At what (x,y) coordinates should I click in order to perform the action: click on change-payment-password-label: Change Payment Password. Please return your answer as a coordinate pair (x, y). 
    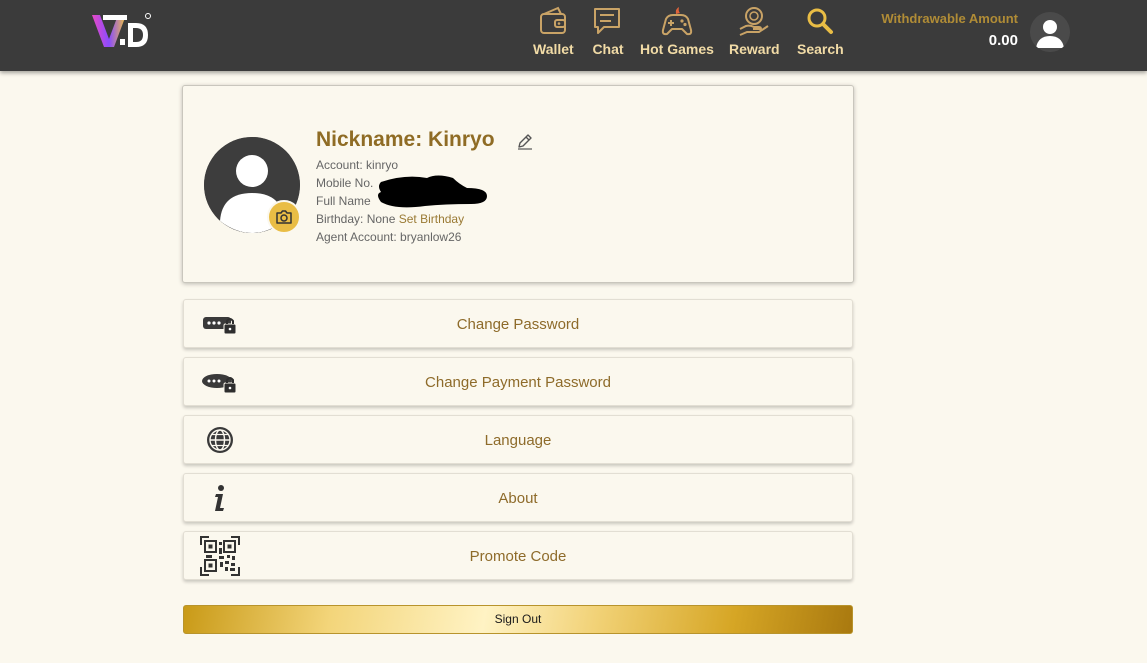
    Looking at the image, I should click on (518, 382).